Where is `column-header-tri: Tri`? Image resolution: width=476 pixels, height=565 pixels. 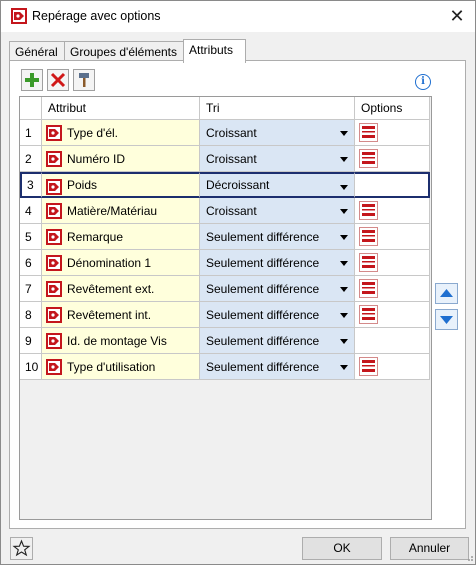
column-header-tri: Tri is located at coordinates (277, 108).